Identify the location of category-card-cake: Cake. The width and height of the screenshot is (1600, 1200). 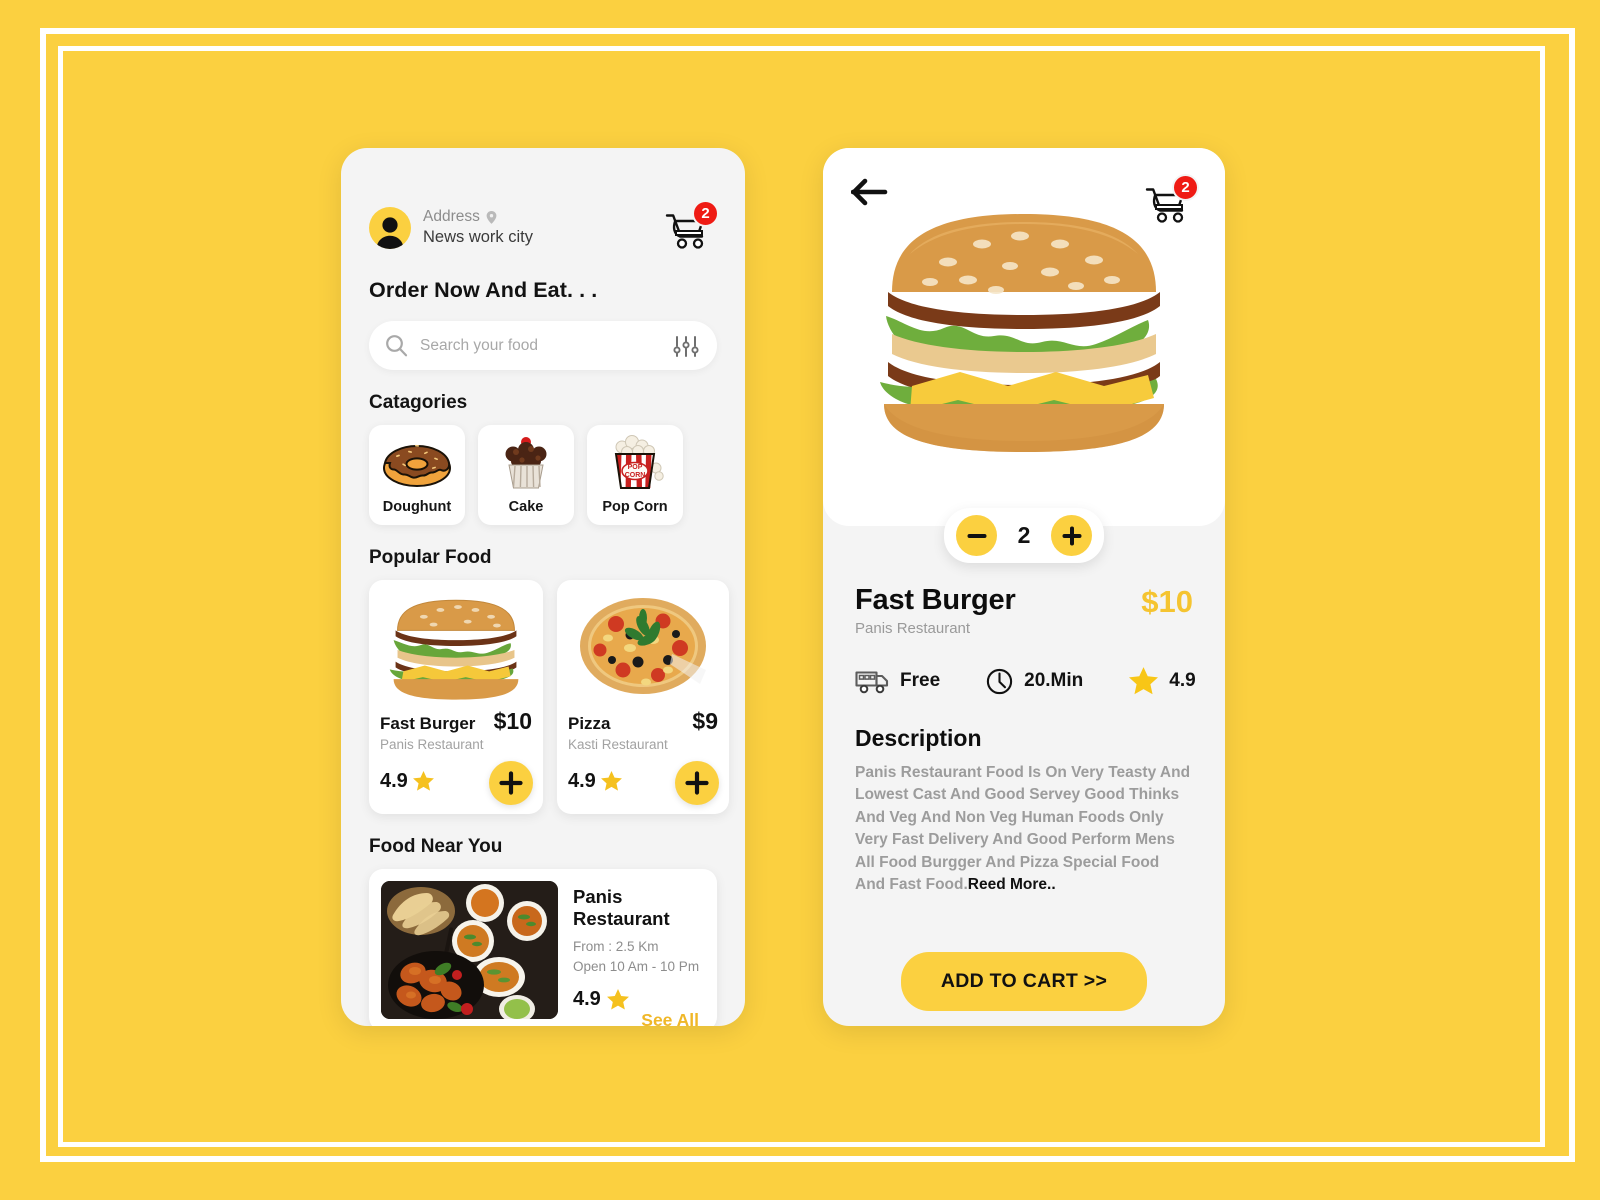
(526, 475).